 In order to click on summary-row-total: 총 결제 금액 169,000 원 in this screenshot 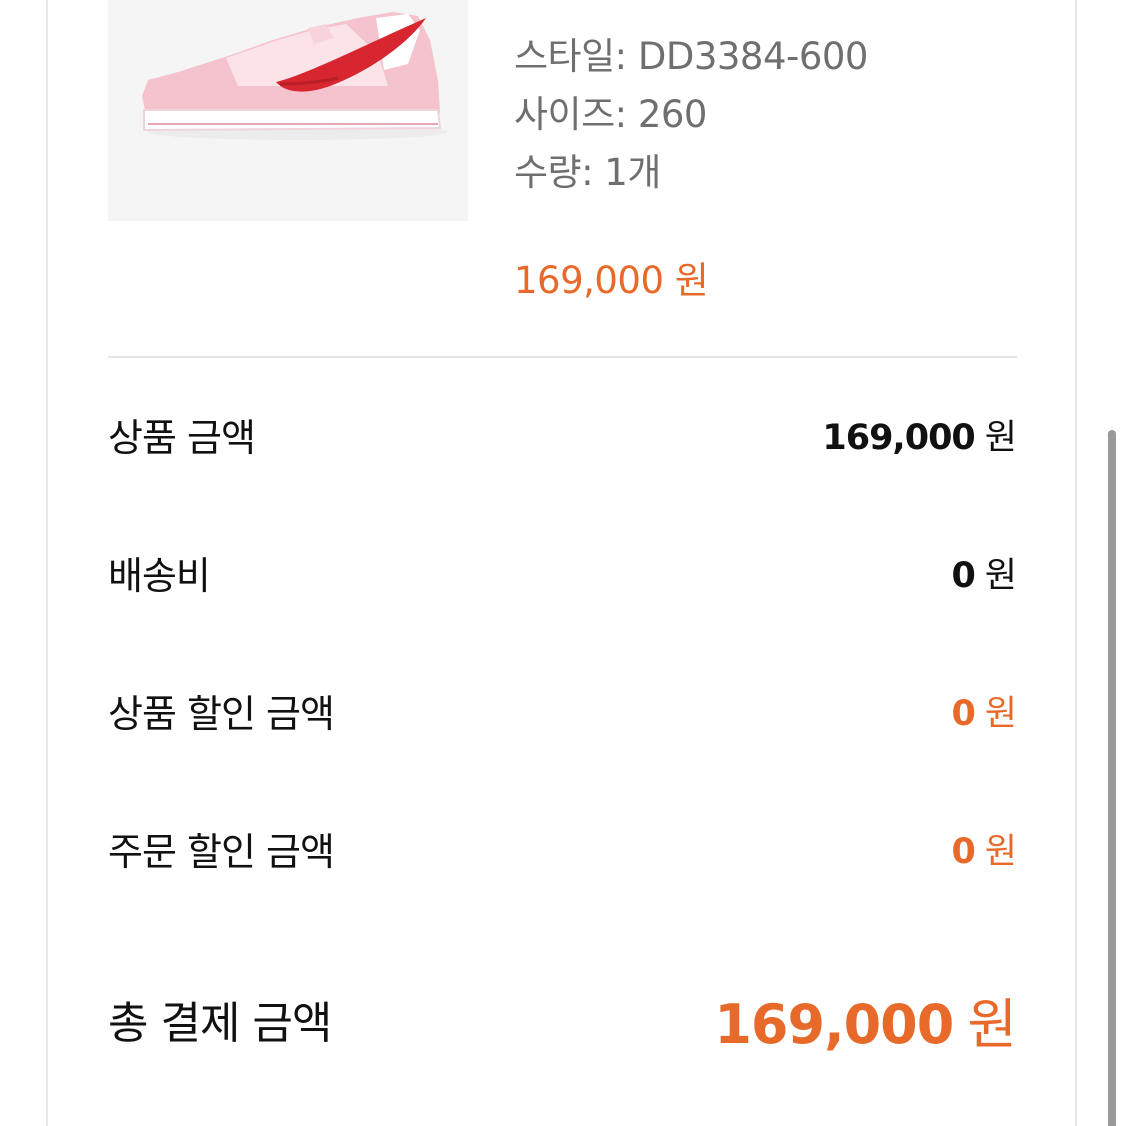, I will do `click(562, 1020)`.